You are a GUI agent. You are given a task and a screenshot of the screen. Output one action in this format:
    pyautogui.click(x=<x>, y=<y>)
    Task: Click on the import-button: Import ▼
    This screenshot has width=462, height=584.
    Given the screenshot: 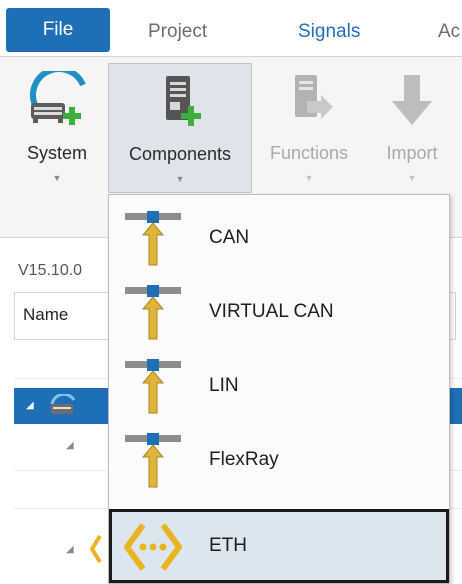 What is the action you would take?
    pyautogui.click(x=412, y=127)
    